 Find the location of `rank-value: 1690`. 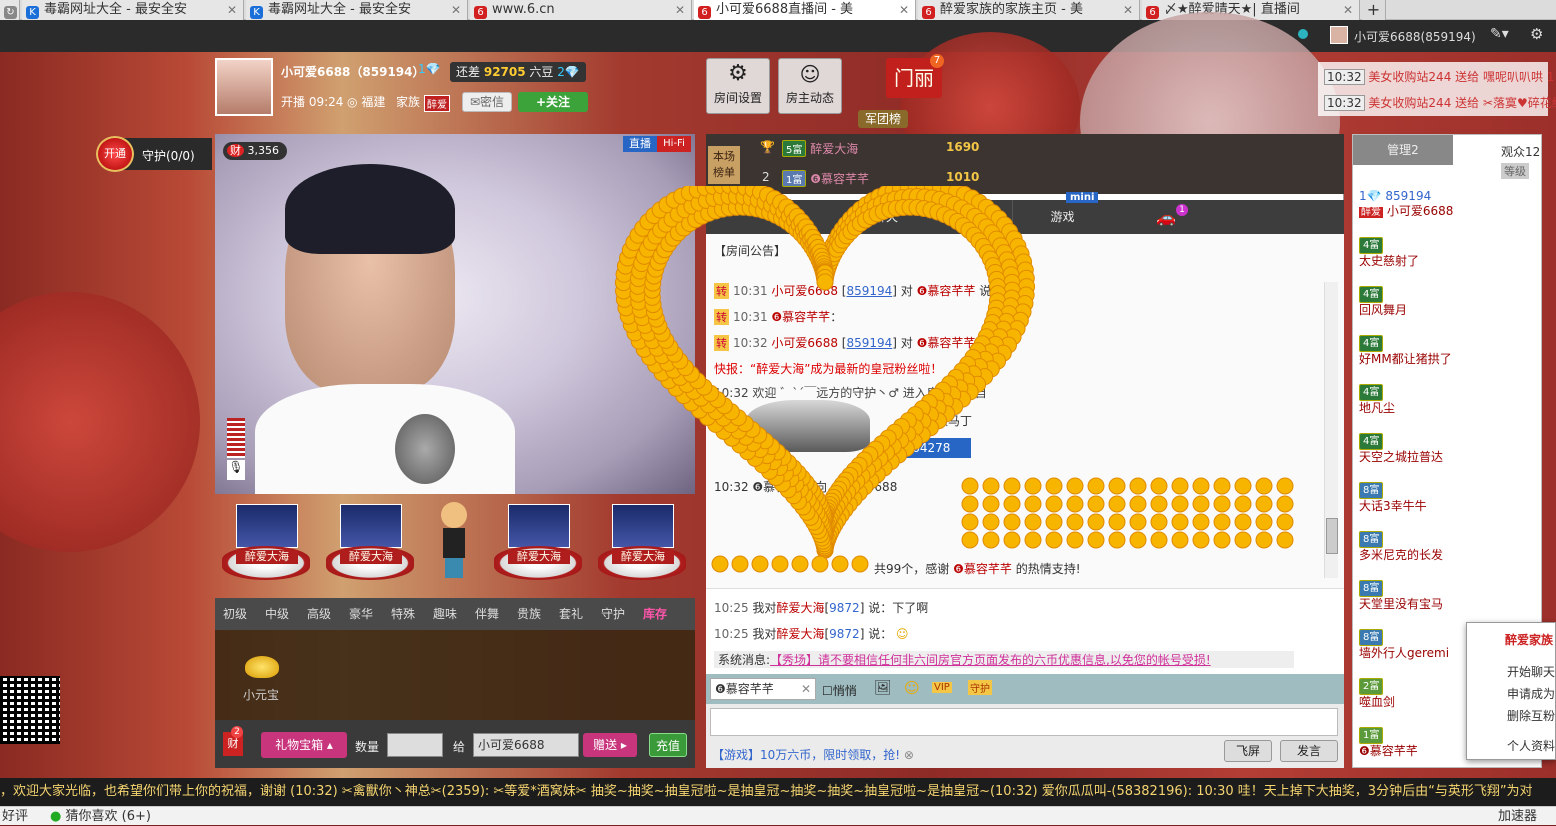

rank-value: 1690 is located at coordinates (963, 147).